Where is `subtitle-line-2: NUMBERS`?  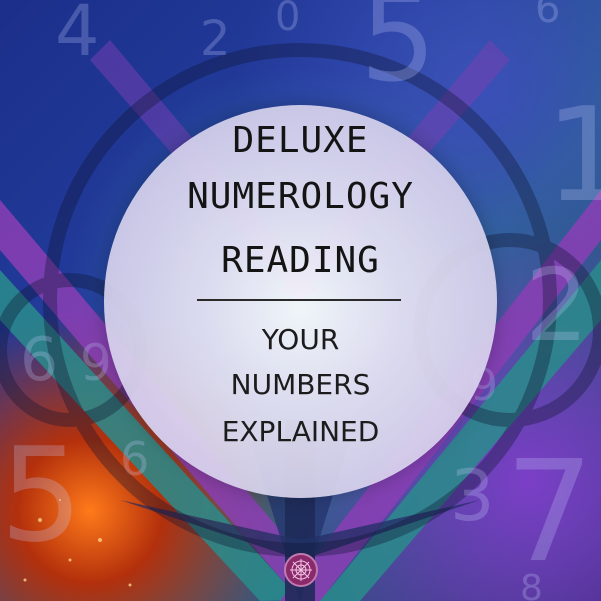 subtitle-line-2: NUMBERS is located at coordinates (300, 384).